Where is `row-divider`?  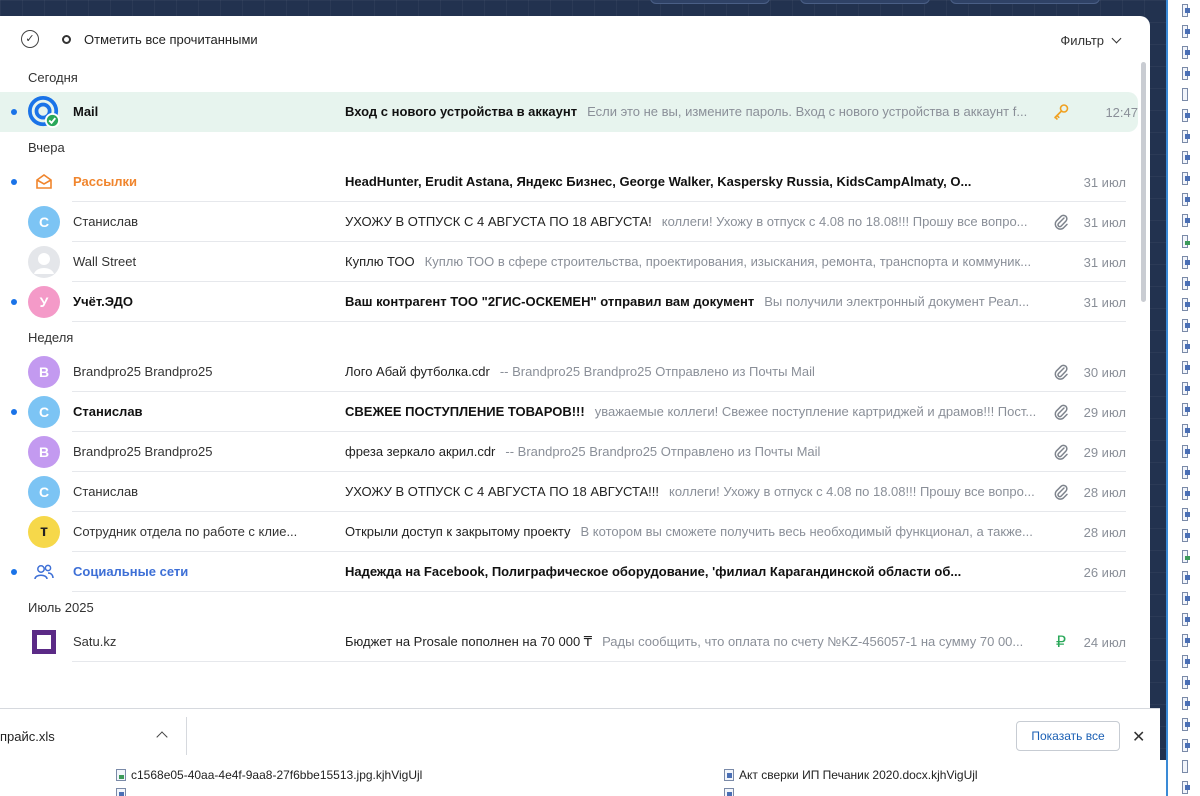
row-divider is located at coordinates (599, 321).